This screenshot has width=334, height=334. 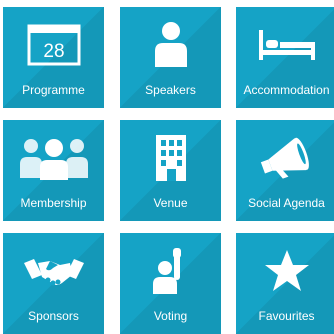 I want to click on star-icon, so click(x=285, y=271).